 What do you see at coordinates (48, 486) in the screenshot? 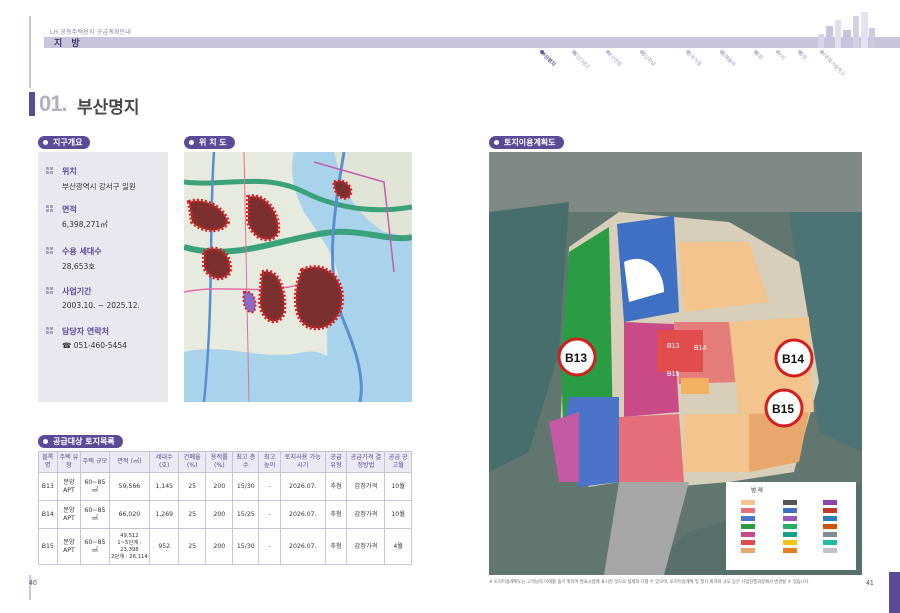
I see `table-cell: B13` at bounding box center [48, 486].